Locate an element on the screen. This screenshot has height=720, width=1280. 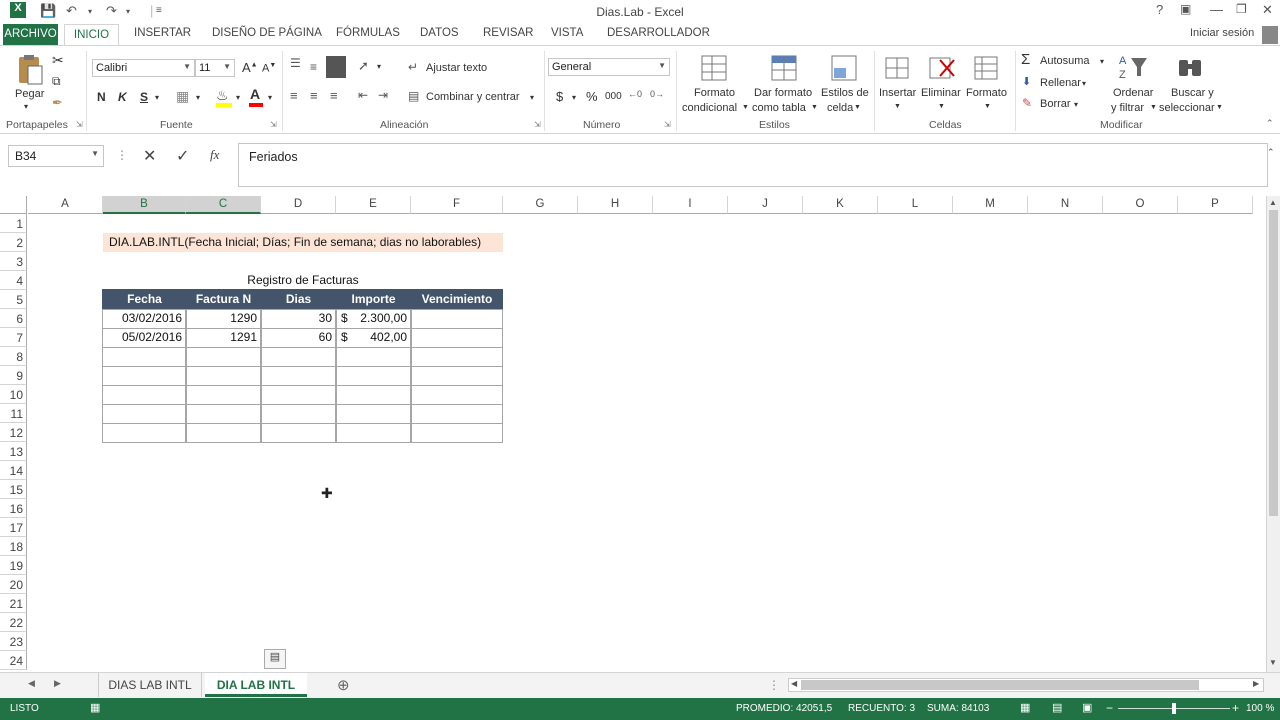
delete-dropdown-icon: ▼ is located at coordinates (941, 106).